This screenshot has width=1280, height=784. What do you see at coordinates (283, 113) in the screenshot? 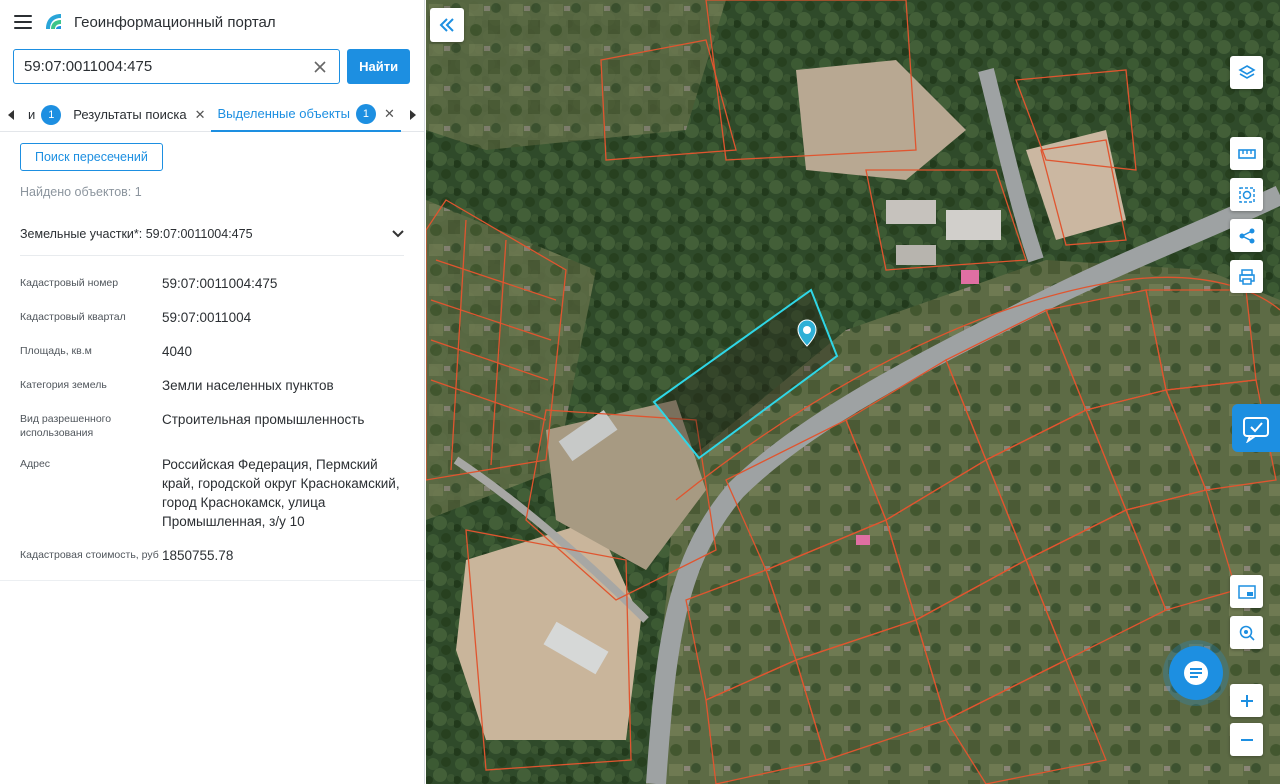
I see `tab-label: Выделенные объекты` at bounding box center [283, 113].